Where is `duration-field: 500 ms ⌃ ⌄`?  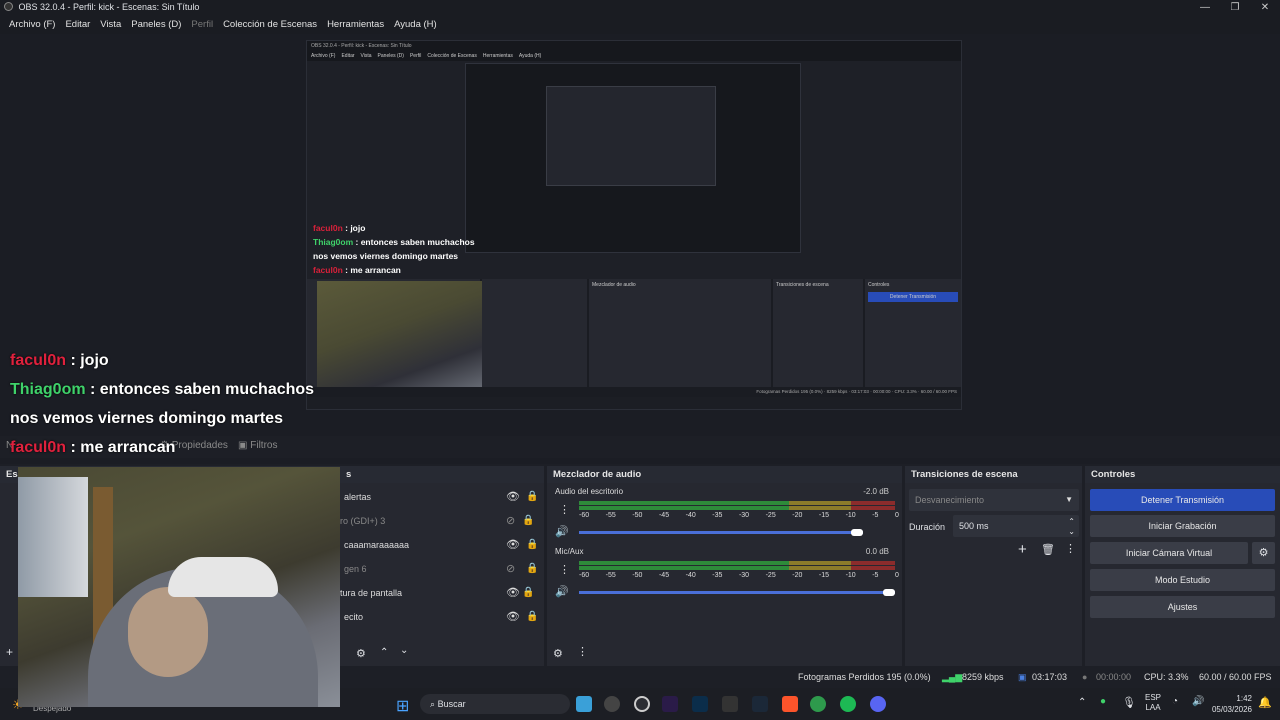 duration-field: 500 ms ⌃ ⌄ is located at coordinates (1016, 526).